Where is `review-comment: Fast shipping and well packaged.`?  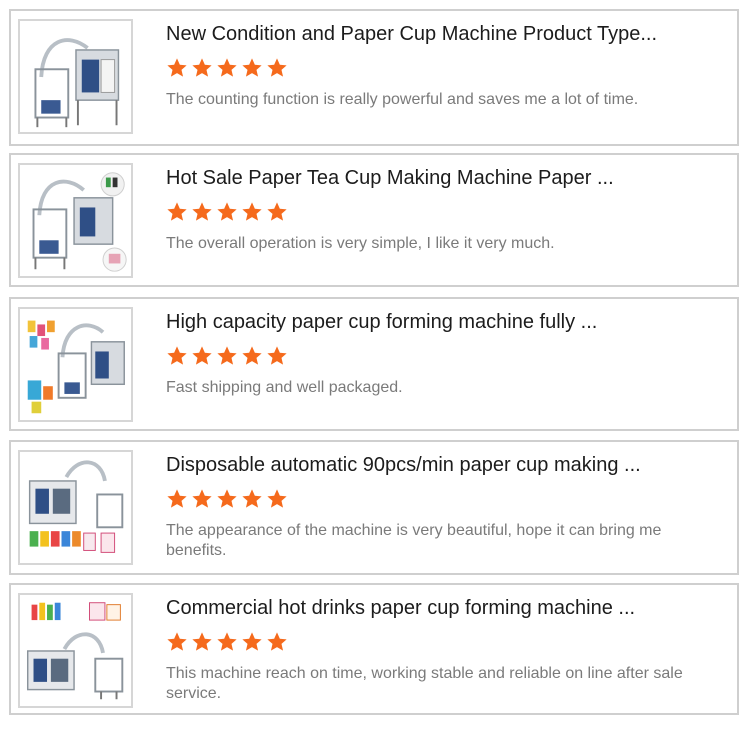 review-comment: Fast shipping and well packaged. is located at coordinates (284, 387).